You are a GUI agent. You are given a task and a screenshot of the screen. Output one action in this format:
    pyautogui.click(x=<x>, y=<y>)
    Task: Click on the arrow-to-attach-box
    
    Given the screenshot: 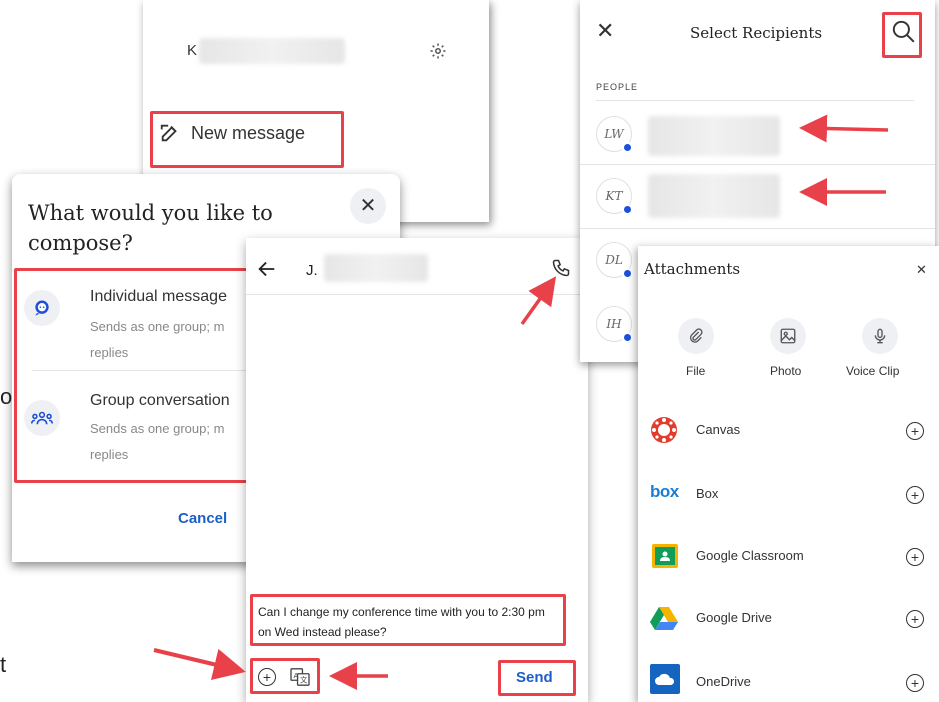 What is the action you would take?
    pyautogui.click(x=199, y=664)
    